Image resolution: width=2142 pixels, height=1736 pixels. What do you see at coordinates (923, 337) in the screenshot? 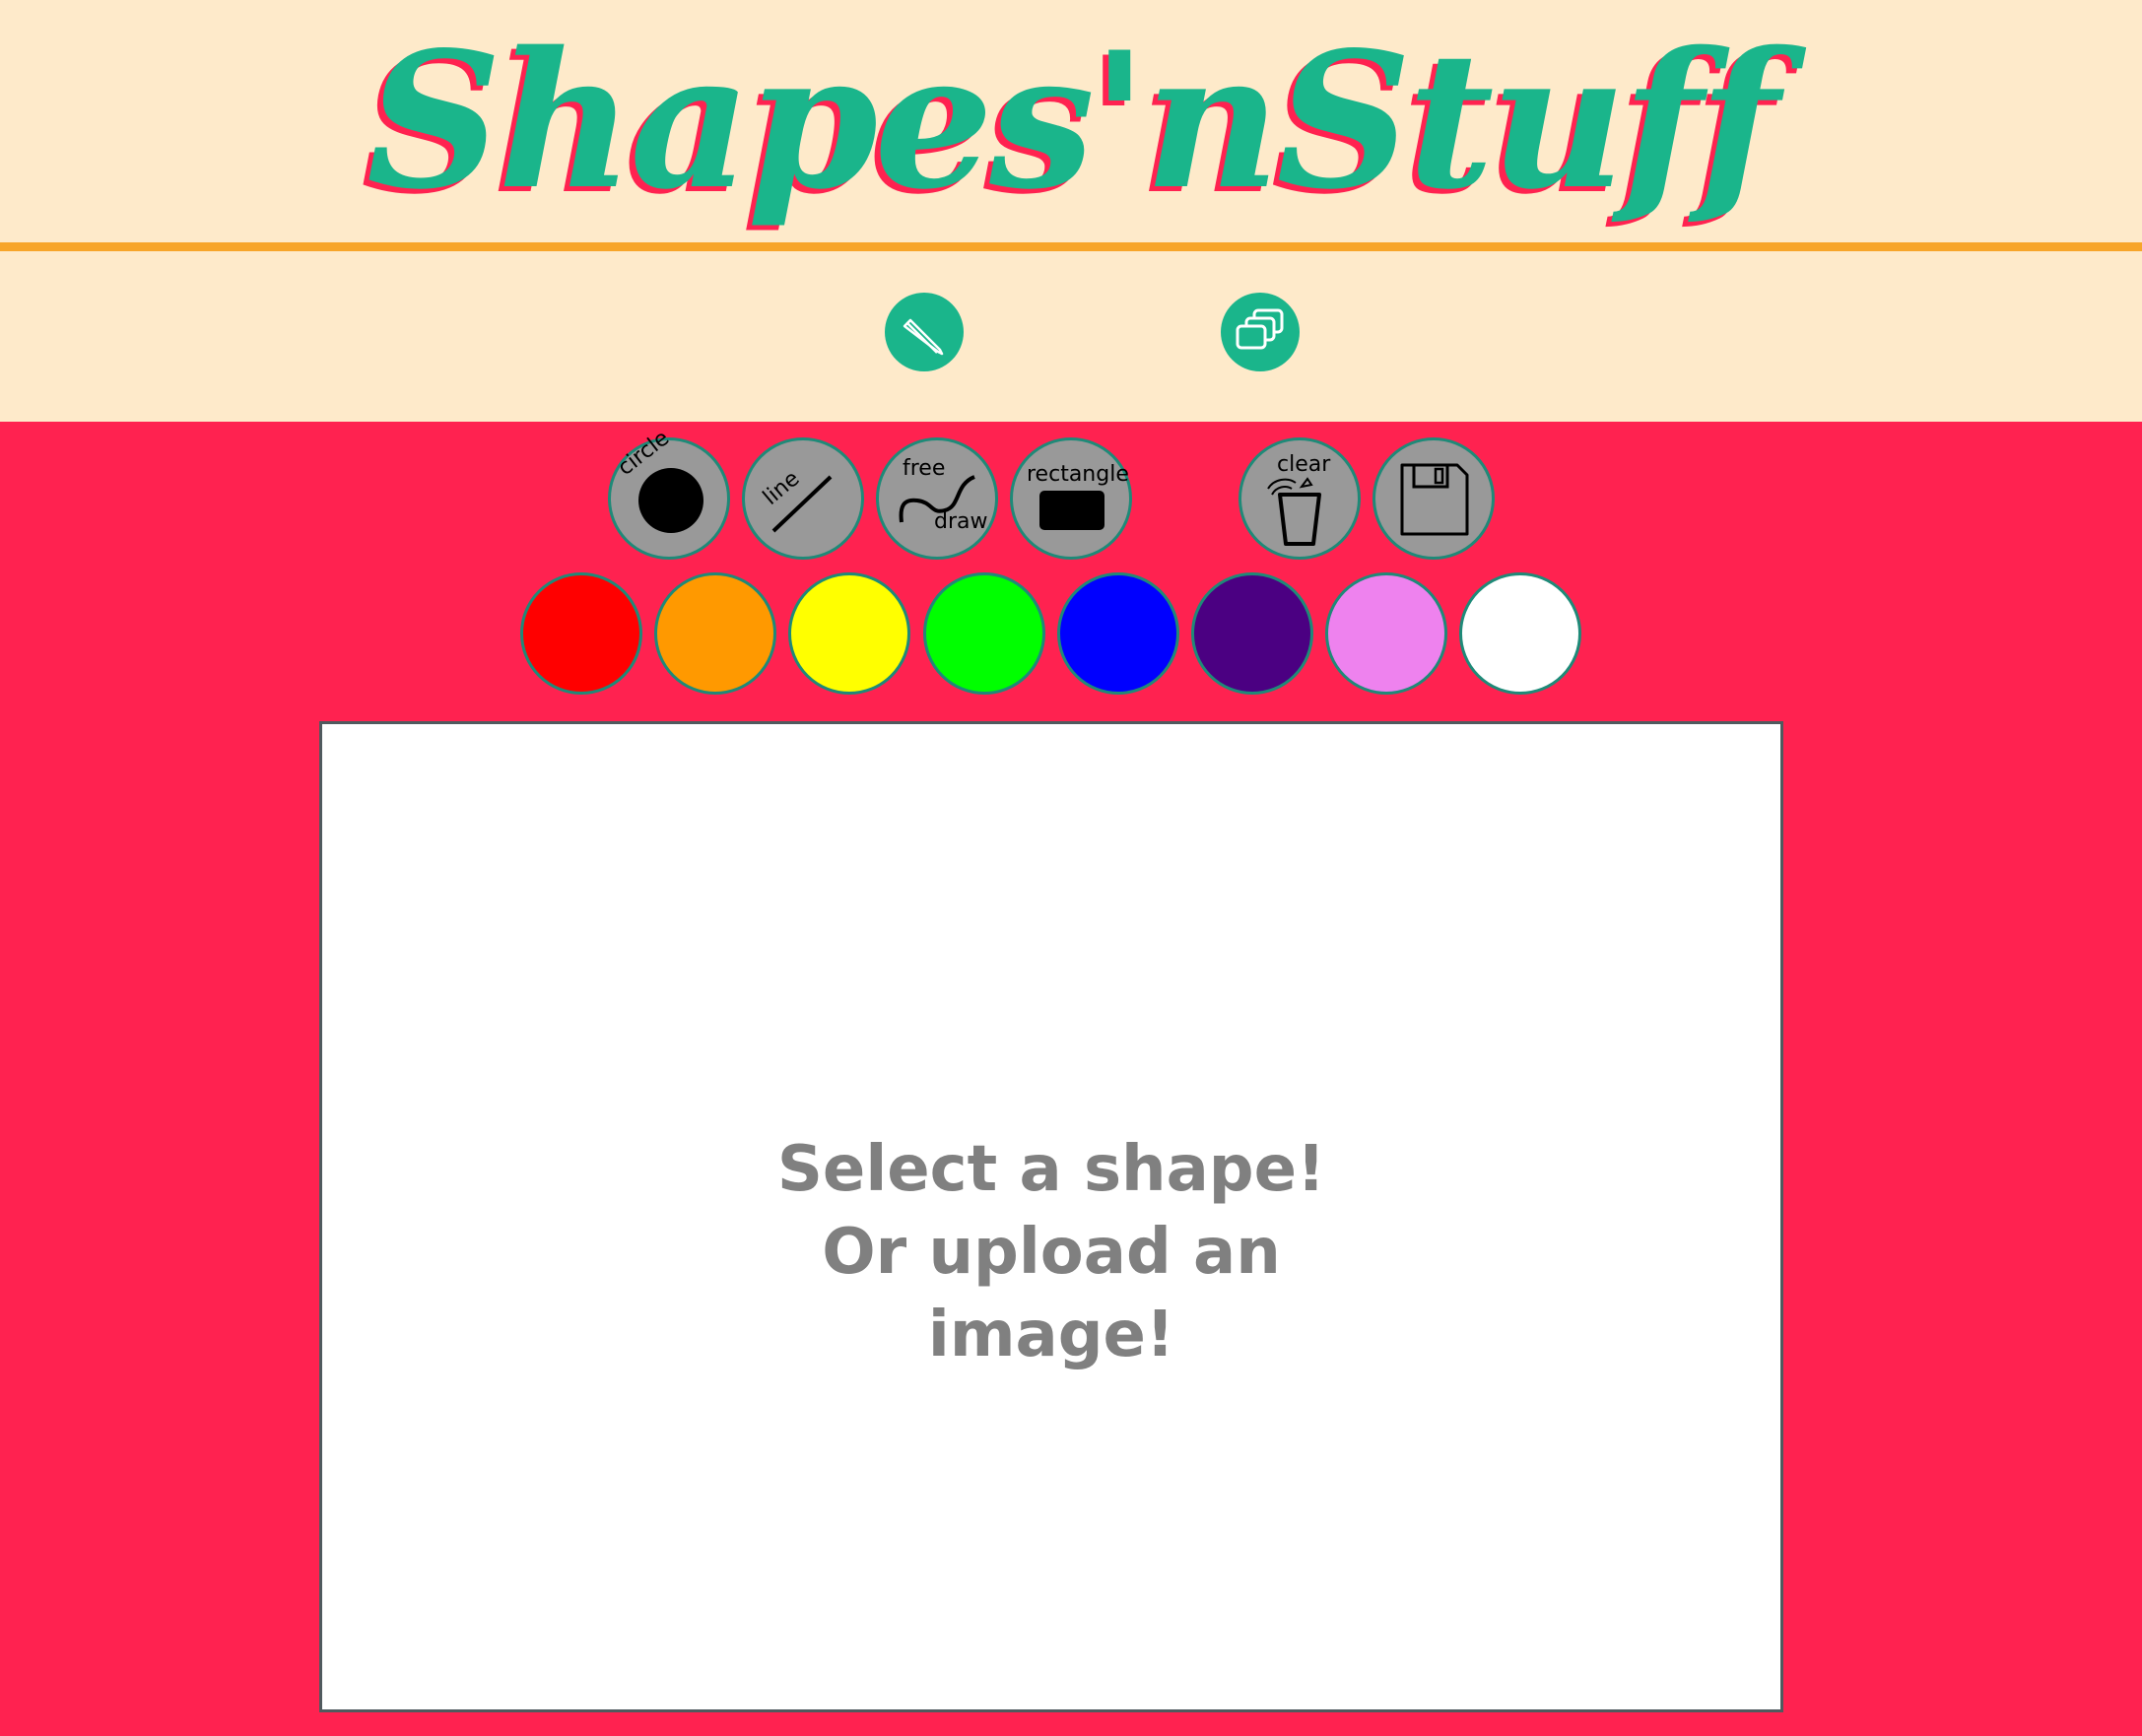
I see `pencil-icon` at bounding box center [923, 337].